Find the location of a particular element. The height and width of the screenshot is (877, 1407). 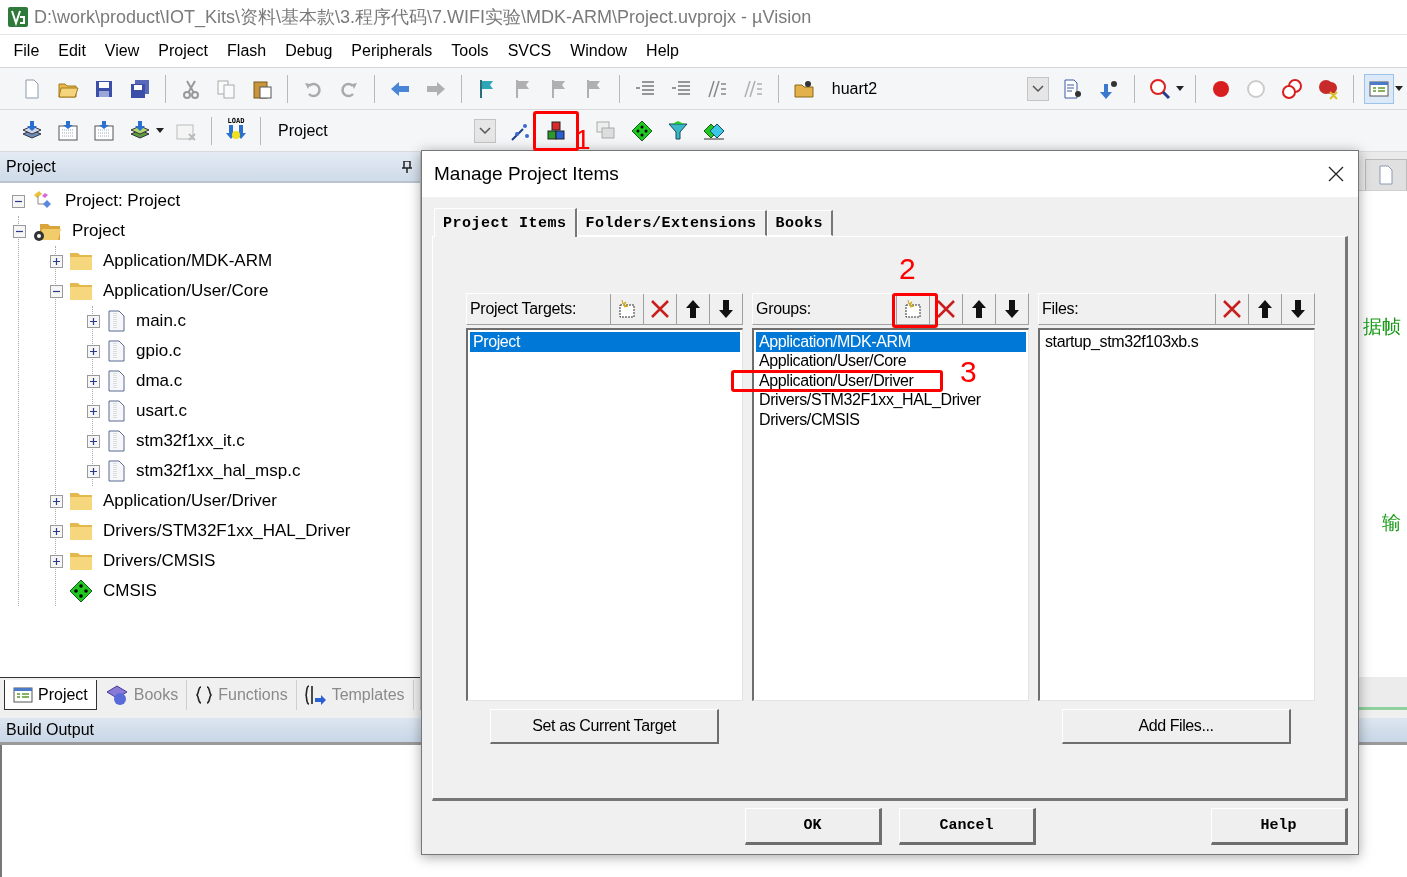

template-icon is located at coordinates (315, 695).